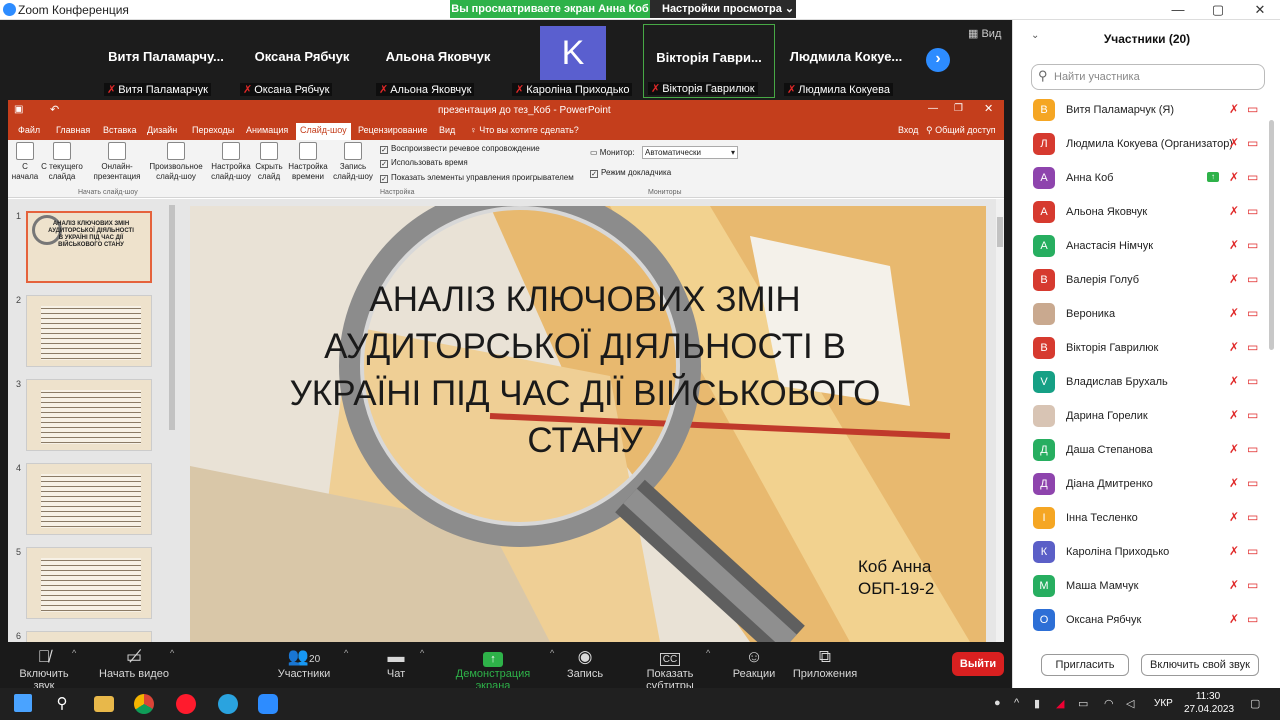 Image resolution: width=1280 pixels, height=720 pixels. What do you see at coordinates (166, 61) in the screenshot?
I see `video-tile: Витя Паламарчу... ✗ Витя Паламарчук` at bounding box center [166, 61].